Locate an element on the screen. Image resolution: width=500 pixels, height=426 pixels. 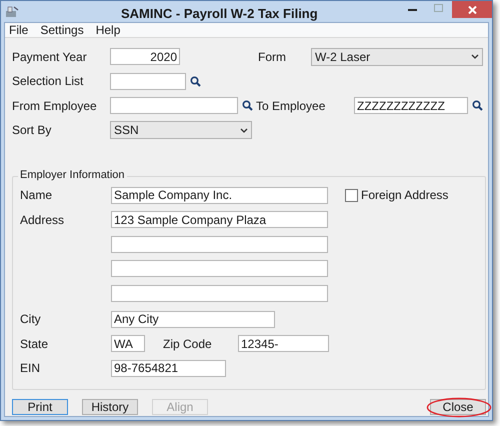
field-label: EIN is located at coordinates (31, 368).